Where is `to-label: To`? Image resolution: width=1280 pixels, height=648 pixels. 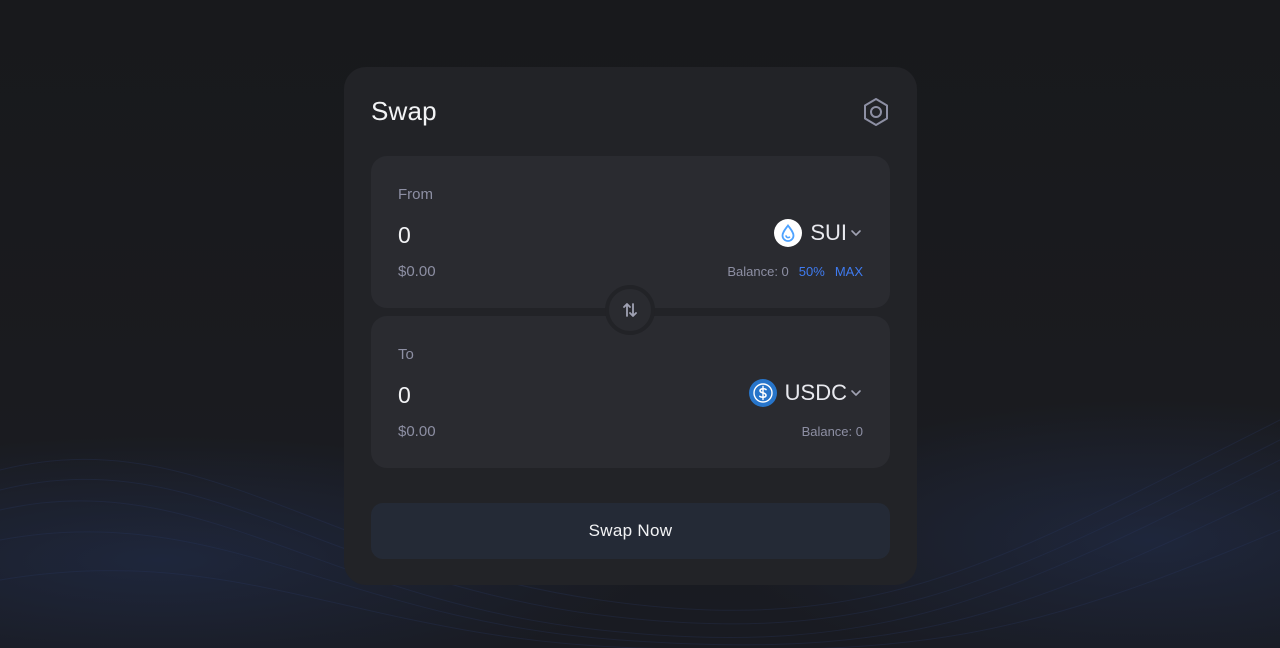 to-label: To is located at coordinates (406, 354).